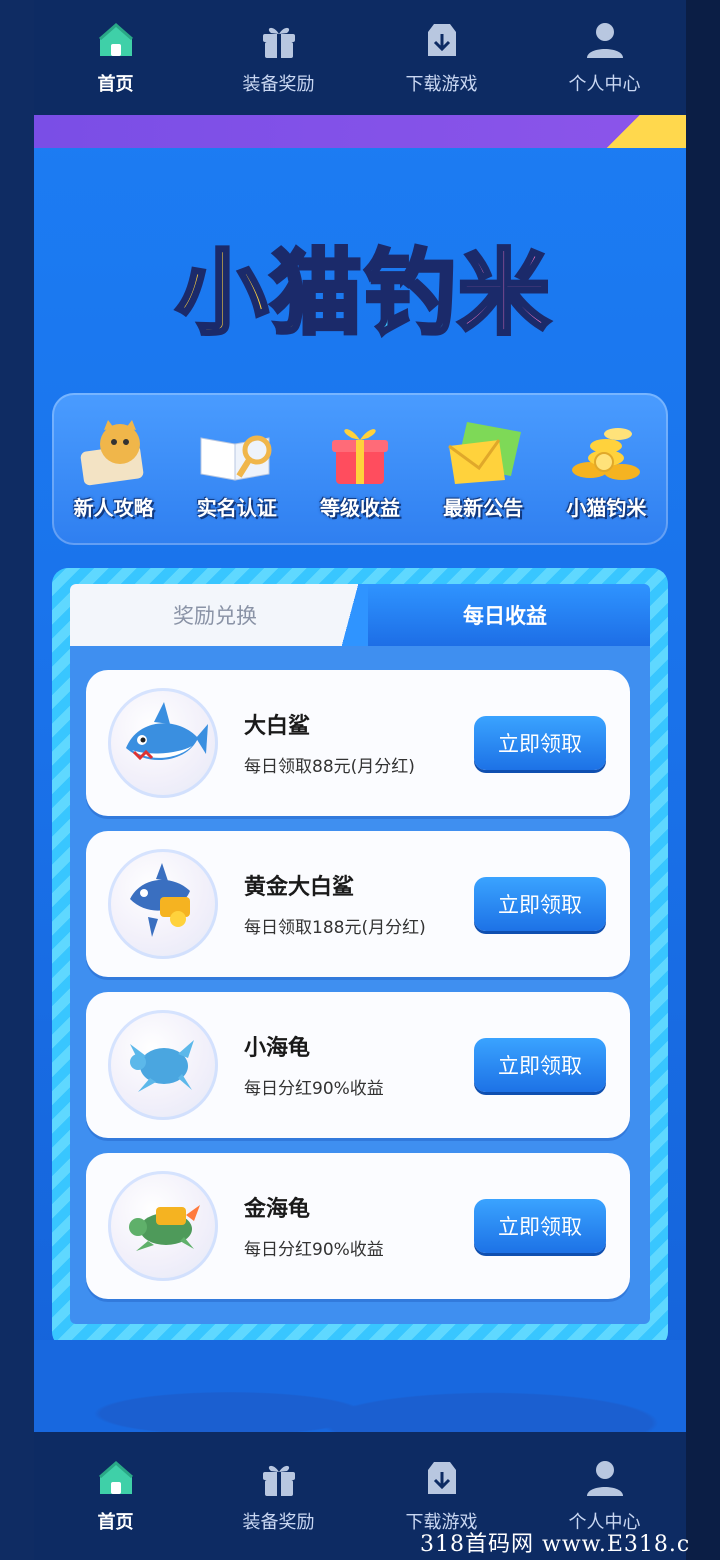 This screenshot has height=1560, width=720. What do you see at coordinates (163, 1226) in the screenshot?
I see `golden-turtle-icon` at bounding box center [163, 1226].